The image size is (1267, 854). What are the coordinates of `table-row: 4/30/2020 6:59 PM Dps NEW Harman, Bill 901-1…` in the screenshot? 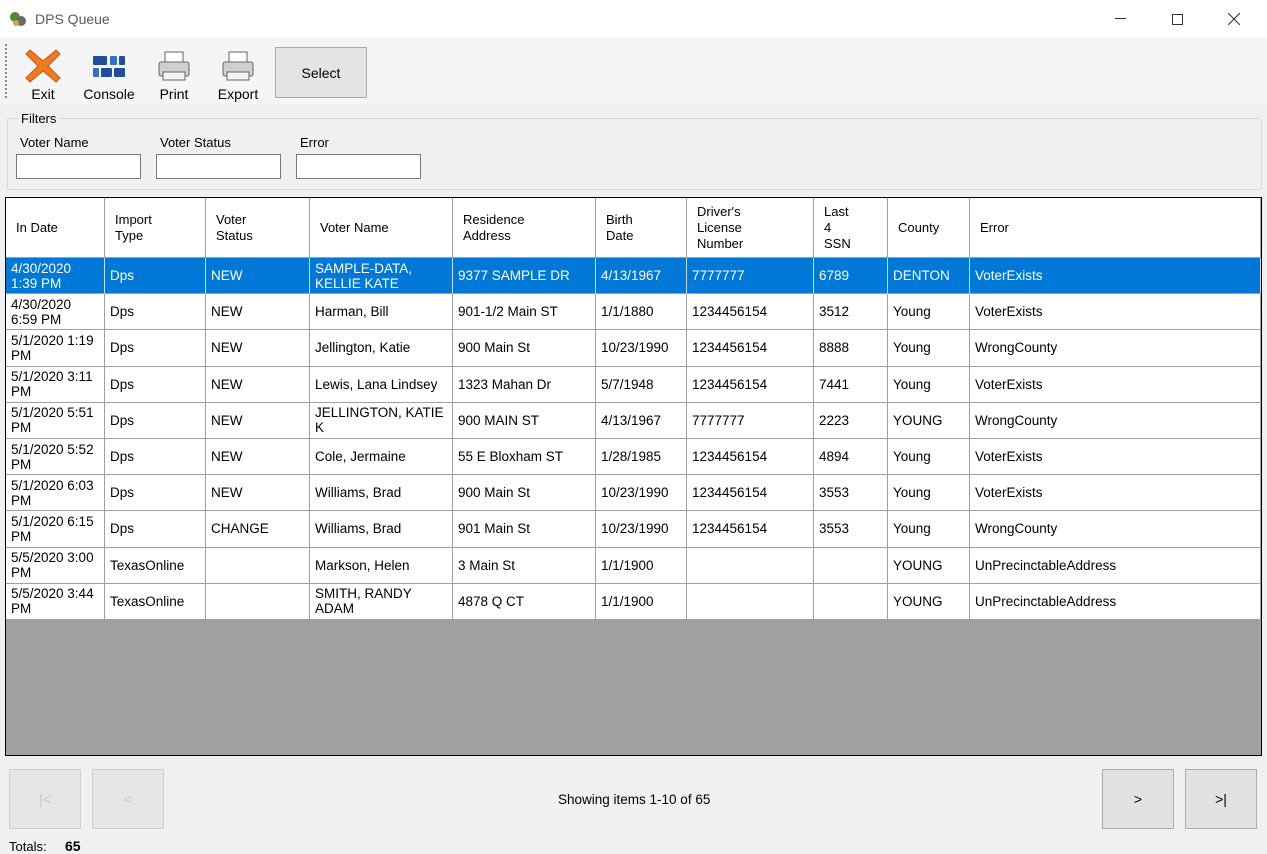 It's located at (633, 312).